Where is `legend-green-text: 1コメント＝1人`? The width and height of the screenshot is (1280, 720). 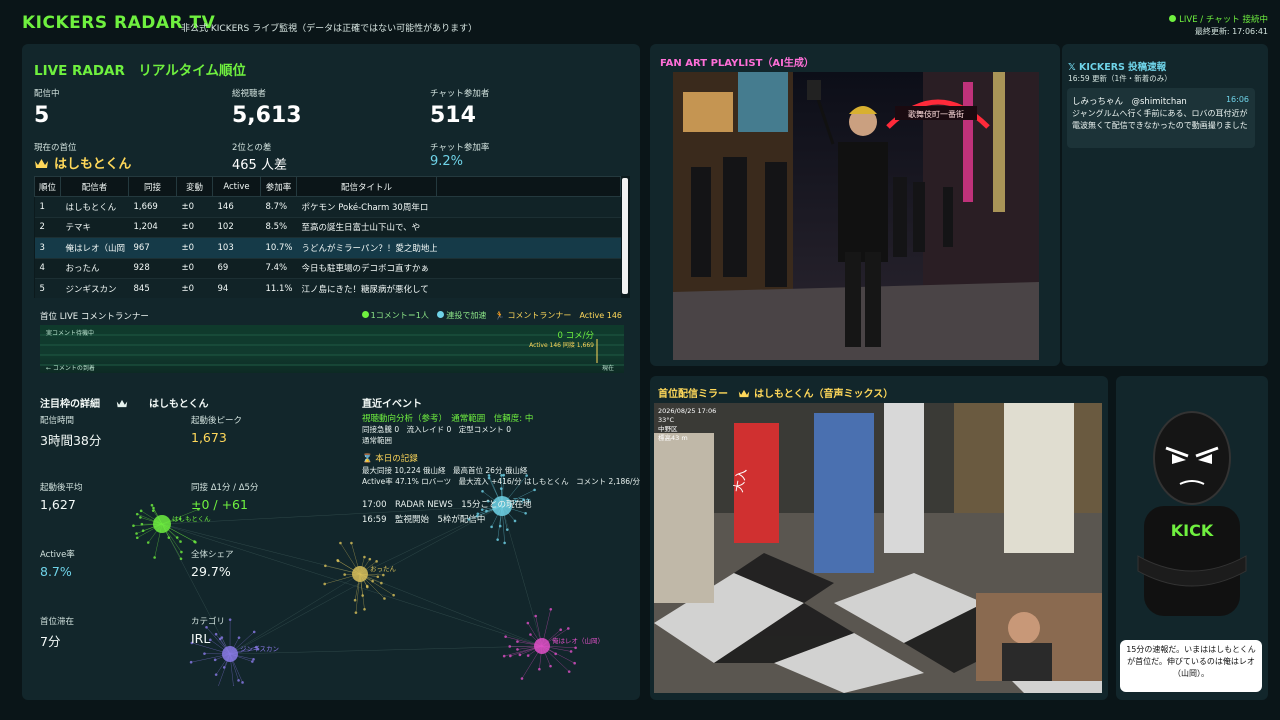
legend-green-text: 1コメント＝1人 is located at coordinates (399, 315).